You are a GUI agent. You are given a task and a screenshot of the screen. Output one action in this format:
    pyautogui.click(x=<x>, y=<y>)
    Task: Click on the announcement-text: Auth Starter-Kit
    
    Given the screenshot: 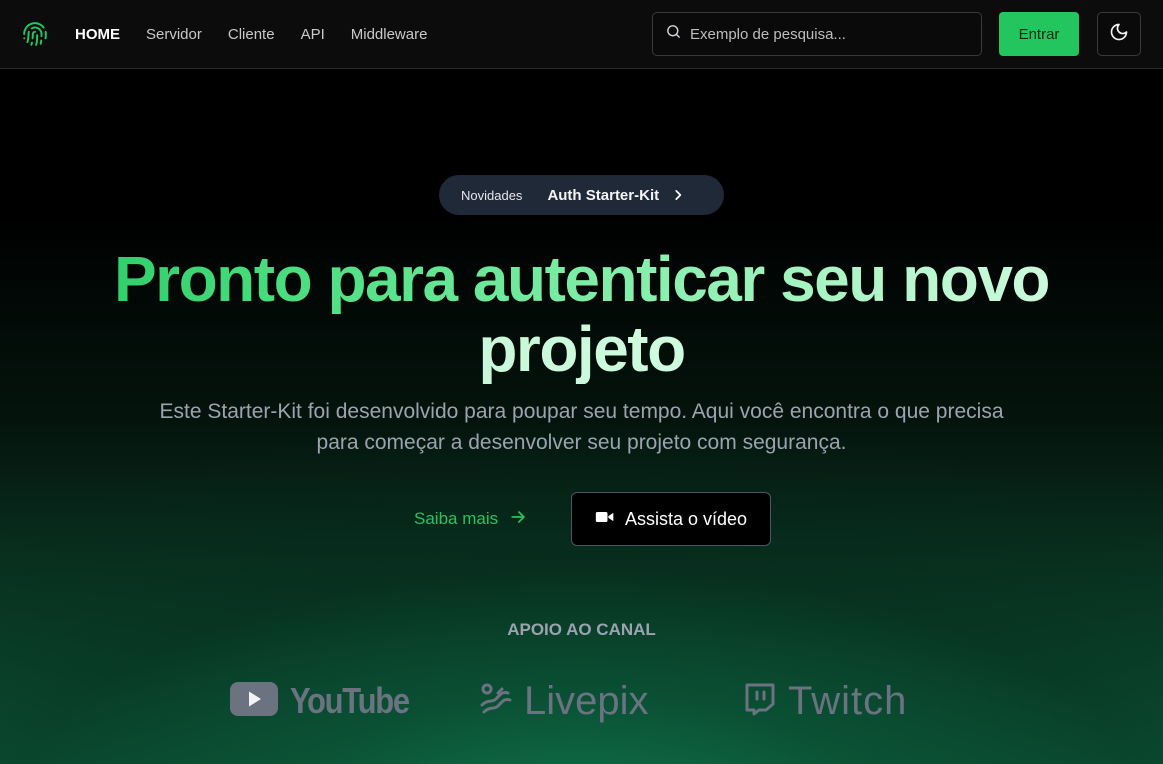 What is the action you would take?
    pyautogui.click(x=603, y=195)
    